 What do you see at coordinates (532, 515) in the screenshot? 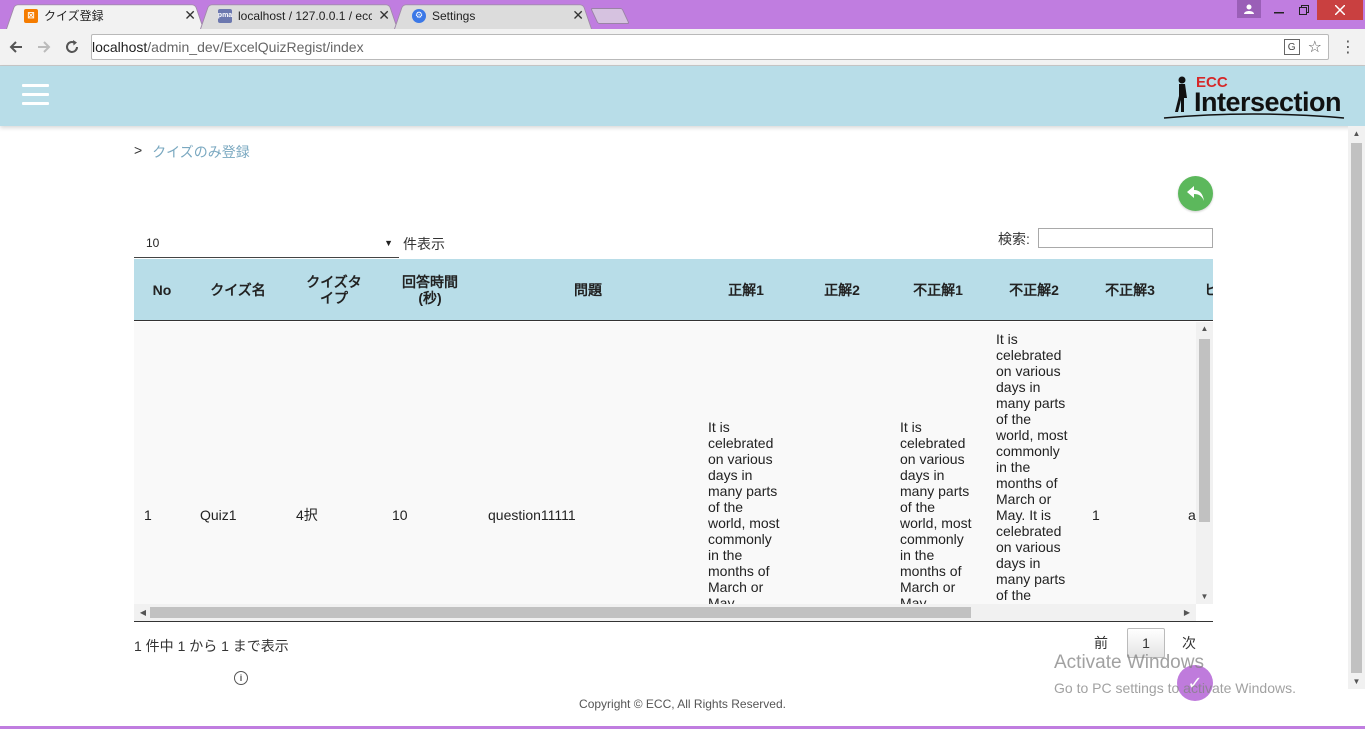
I see `cell-question: question11111` at bounding box center [532, 515].